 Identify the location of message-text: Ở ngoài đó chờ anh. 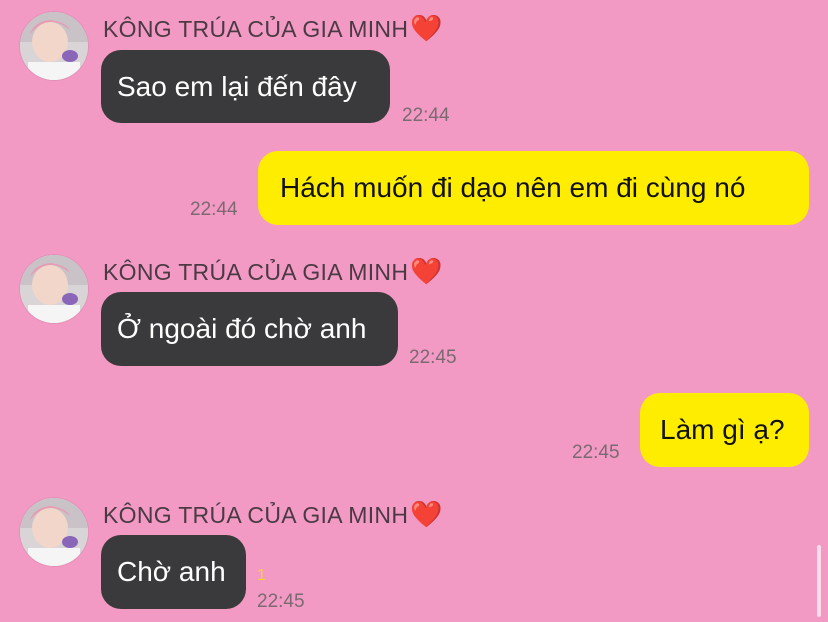
(242, 328).